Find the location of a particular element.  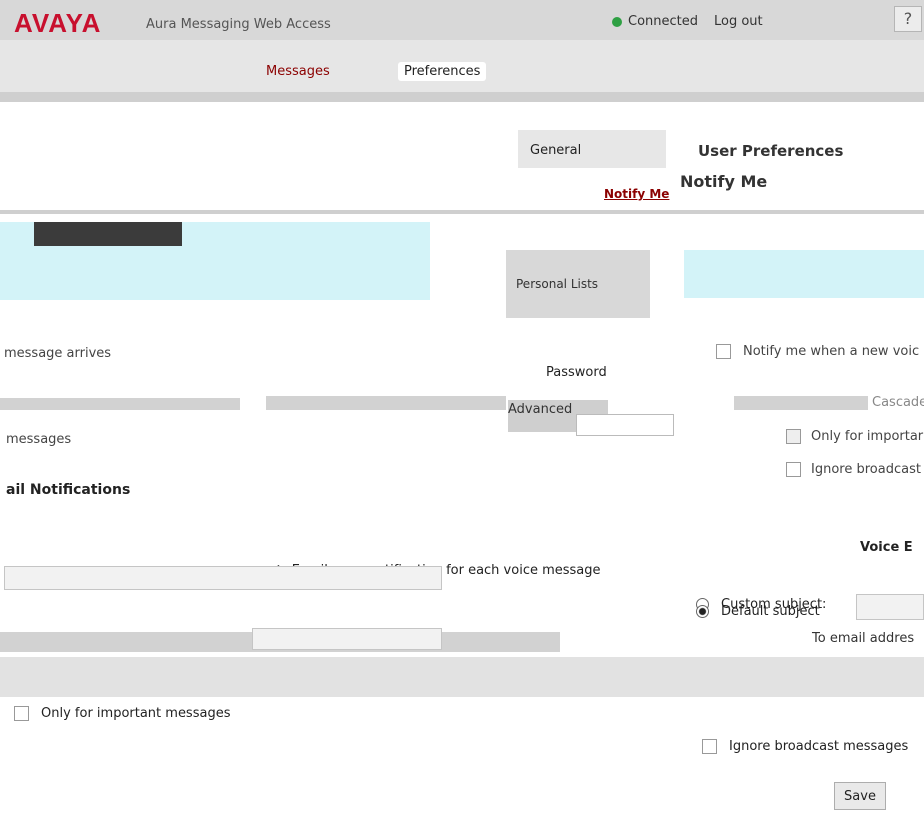

messages-label: messages is located at coordinates (39, 439).